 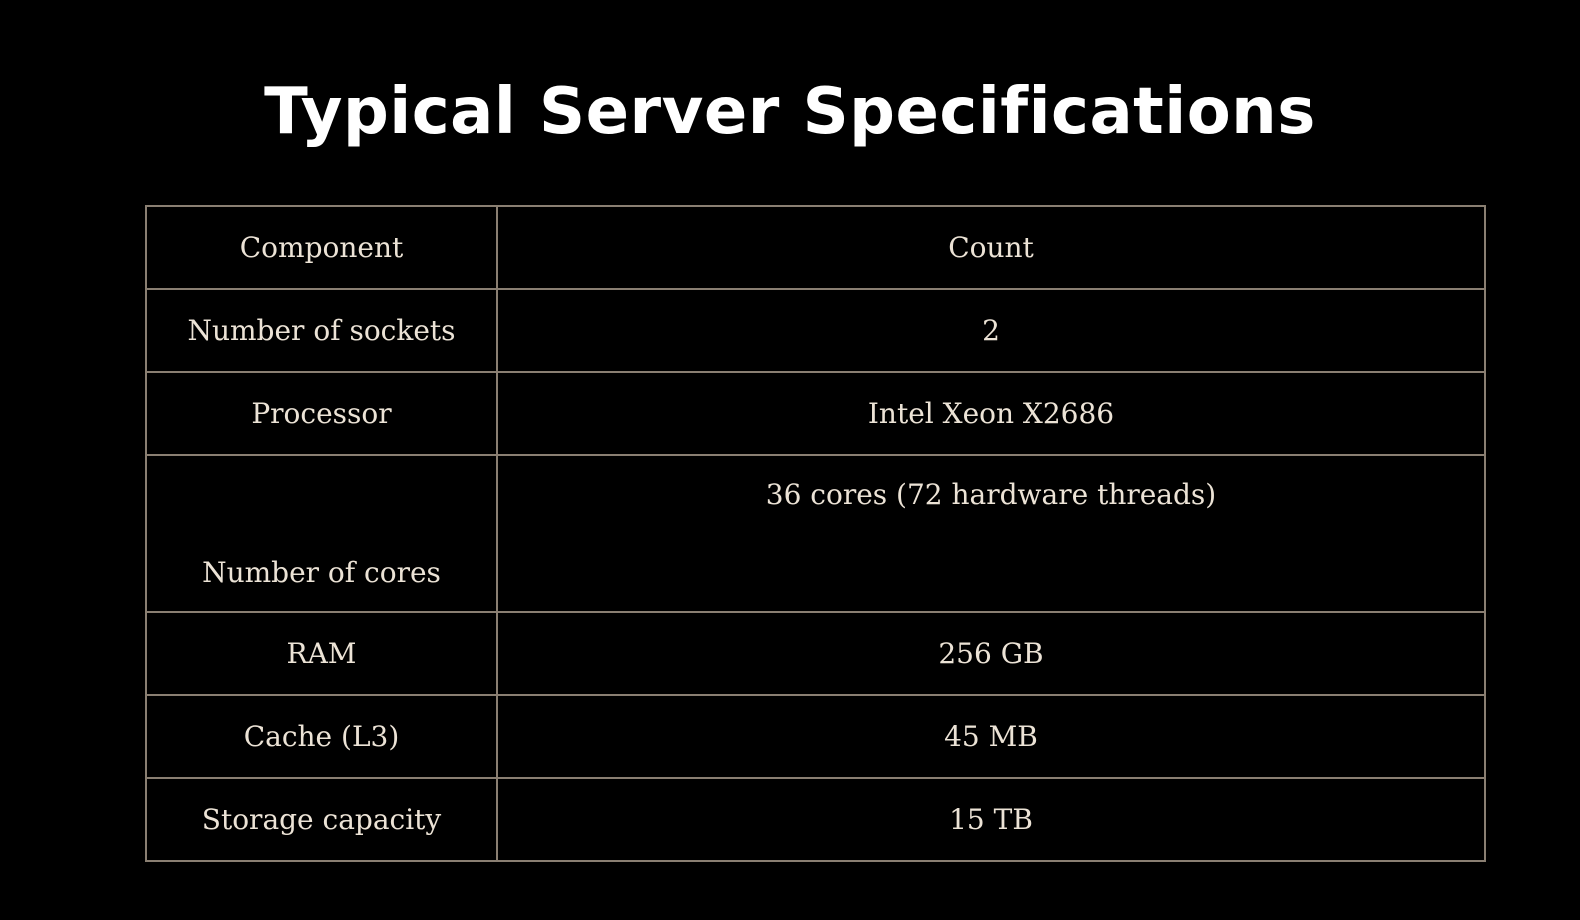 What do you see at coordinates (321, 653) in the screenshot?
I see `component-cell: RAM` at bounding box center [321, 653].